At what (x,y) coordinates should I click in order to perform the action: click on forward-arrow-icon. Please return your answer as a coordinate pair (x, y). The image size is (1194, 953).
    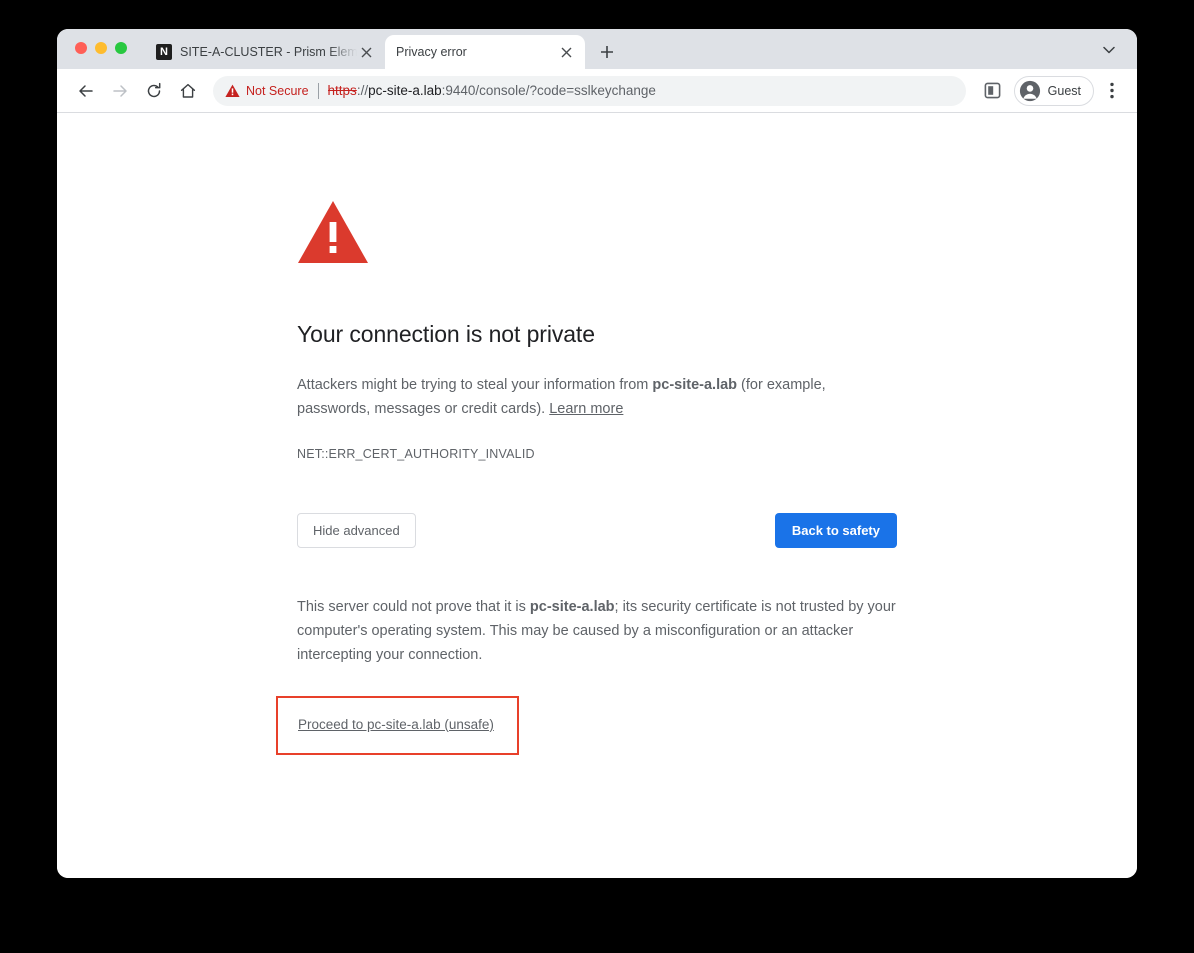
    Looking at the image, I should click on (120, 91).